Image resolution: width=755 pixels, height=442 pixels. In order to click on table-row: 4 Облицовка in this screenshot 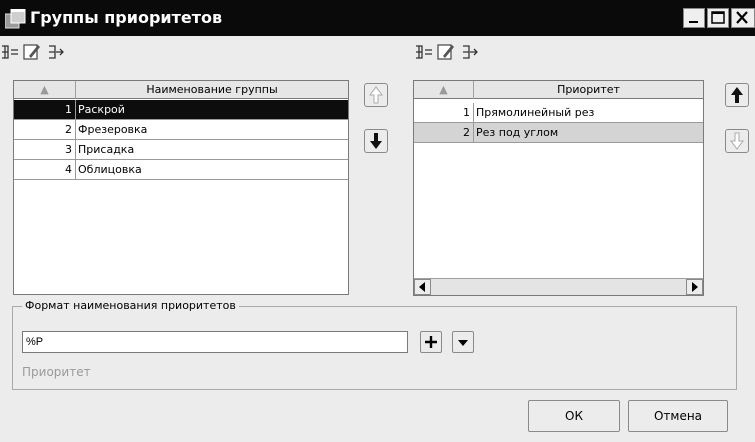, I will do `click(181, 170)`.